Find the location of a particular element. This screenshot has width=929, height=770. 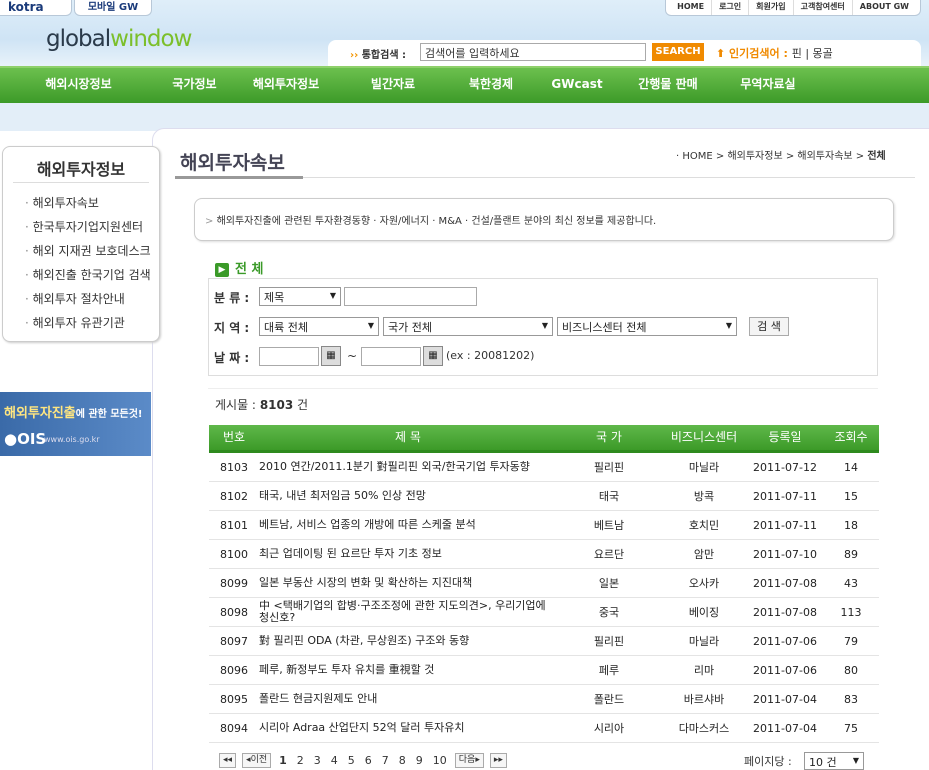

sidebar-item-support-center: 한국투자기업지원센터 is located at coordinates (92, 227).